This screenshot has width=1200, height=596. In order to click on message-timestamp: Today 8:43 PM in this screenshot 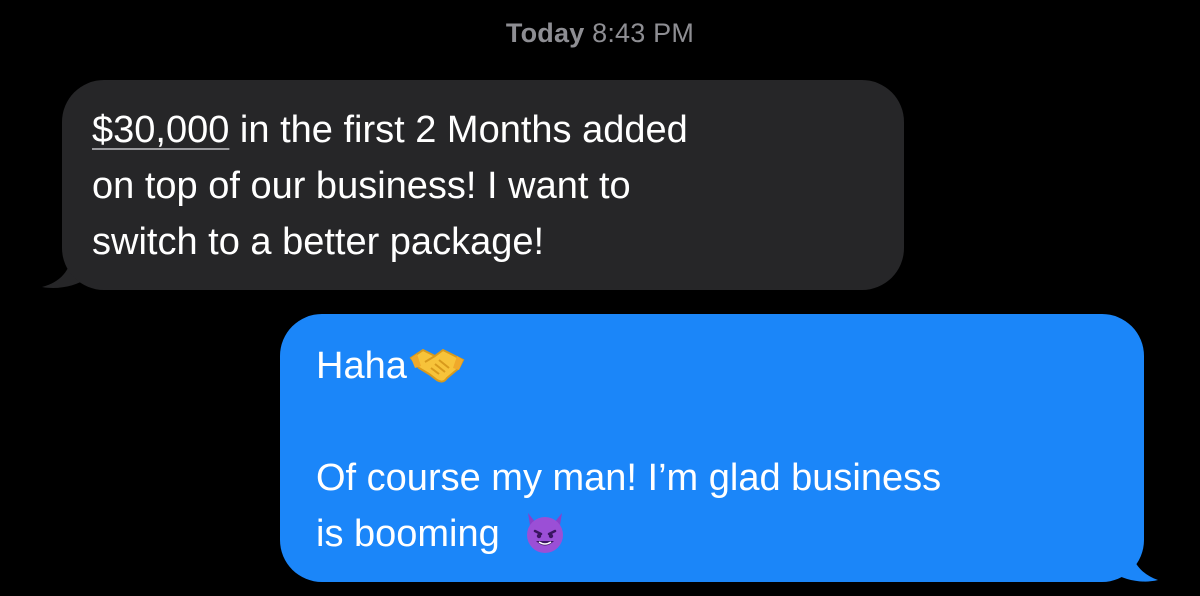, I will do `click(600, 33)`.